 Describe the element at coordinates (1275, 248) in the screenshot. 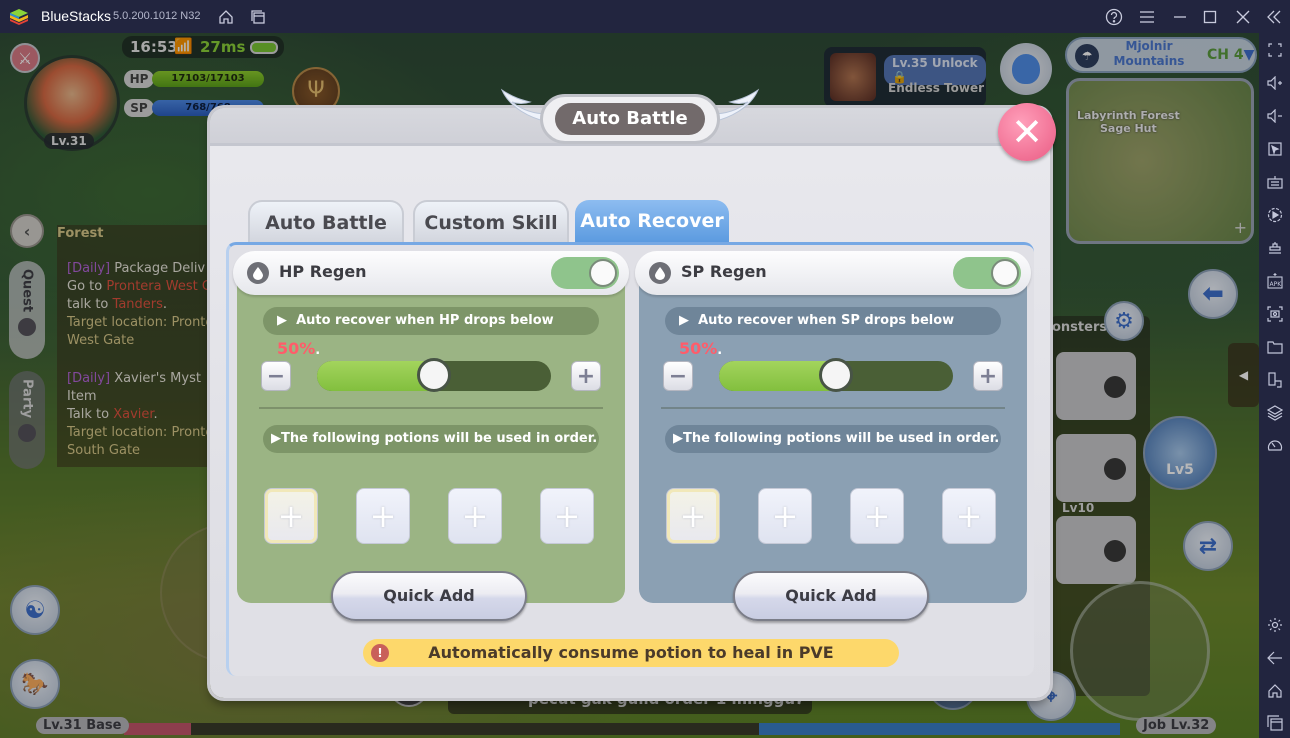

I see `game-controls-icon` at that location.